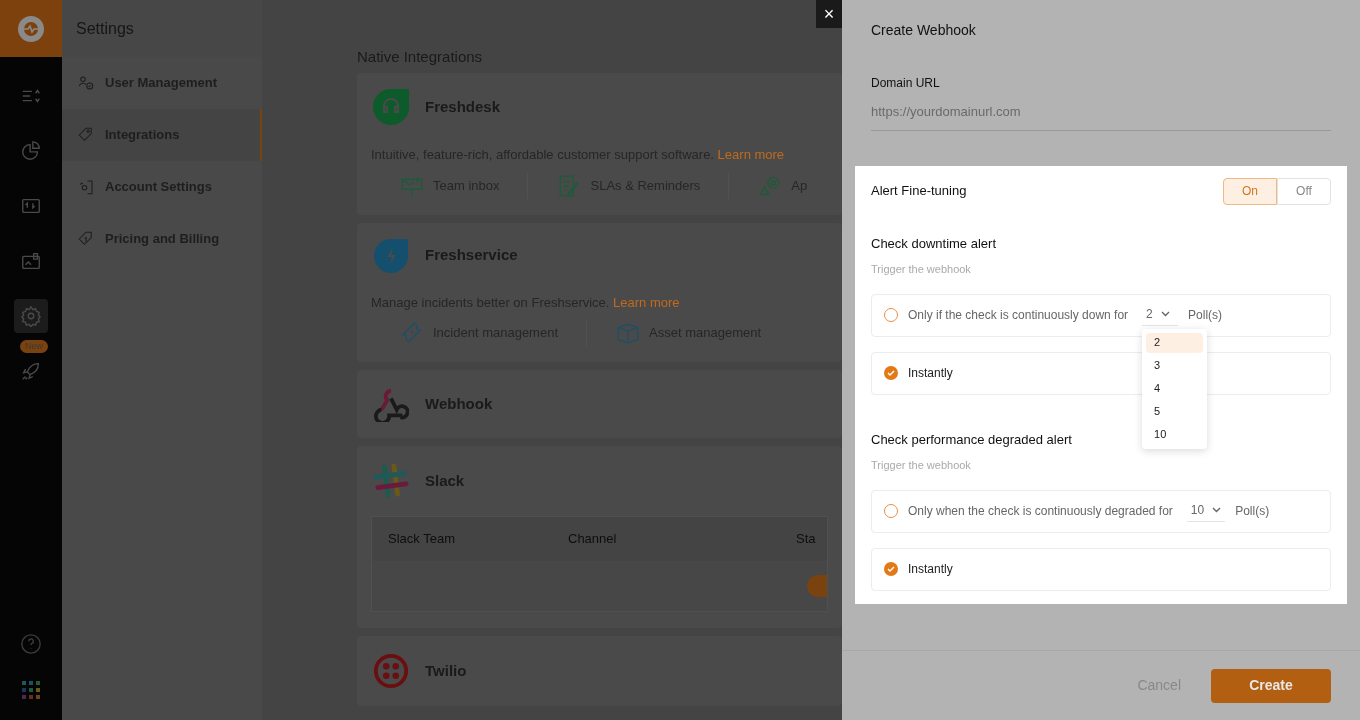 This screenshot has height=720, width=1360. I want to click on toggle-switch, so click(817, 586).